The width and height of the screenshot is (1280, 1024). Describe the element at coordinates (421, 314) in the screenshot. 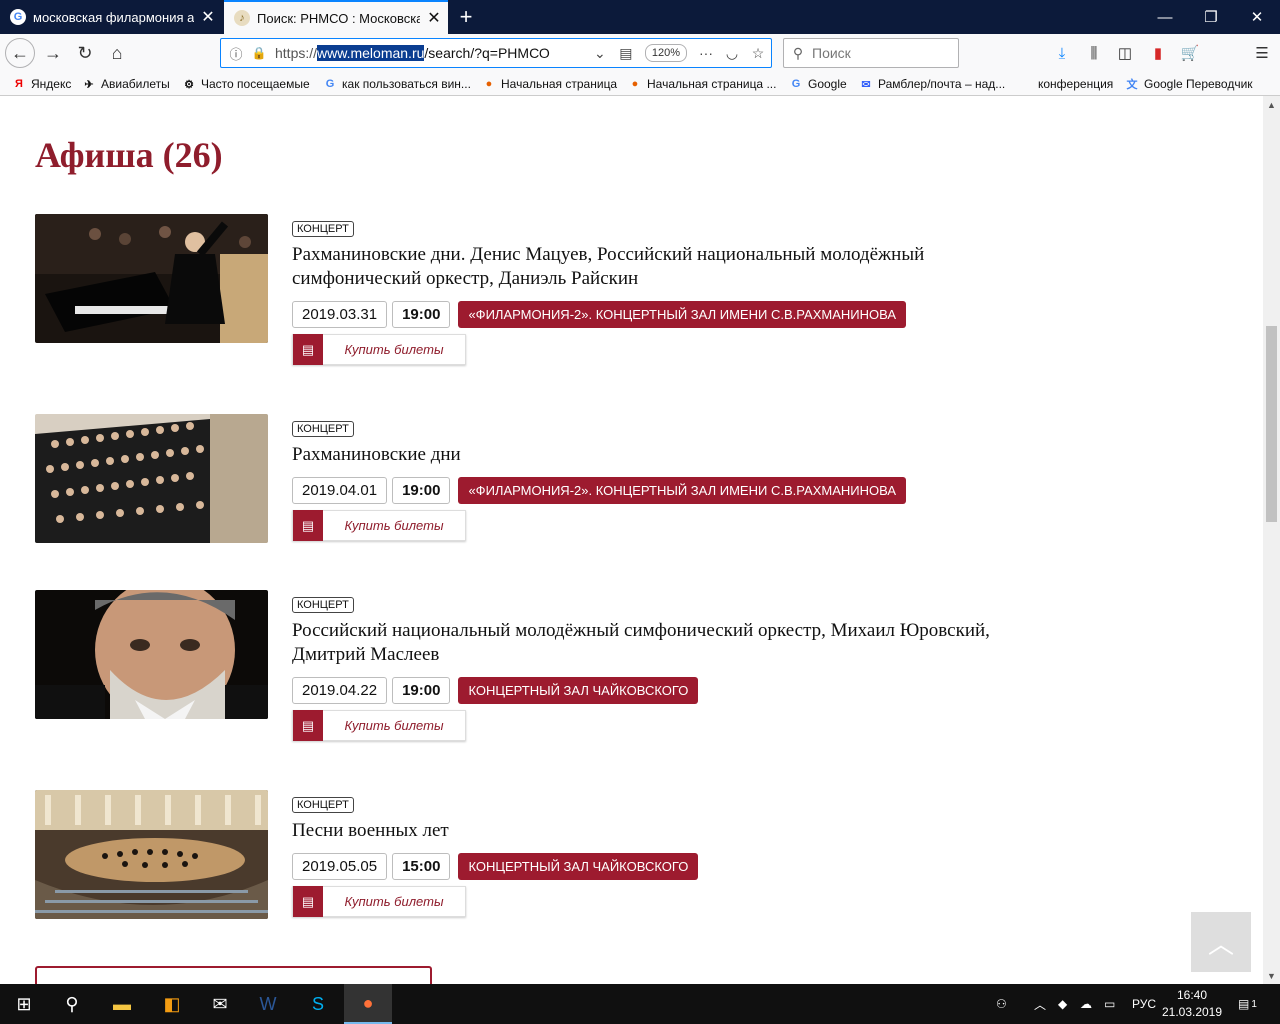

I see `event-time: 19:00` at that location.